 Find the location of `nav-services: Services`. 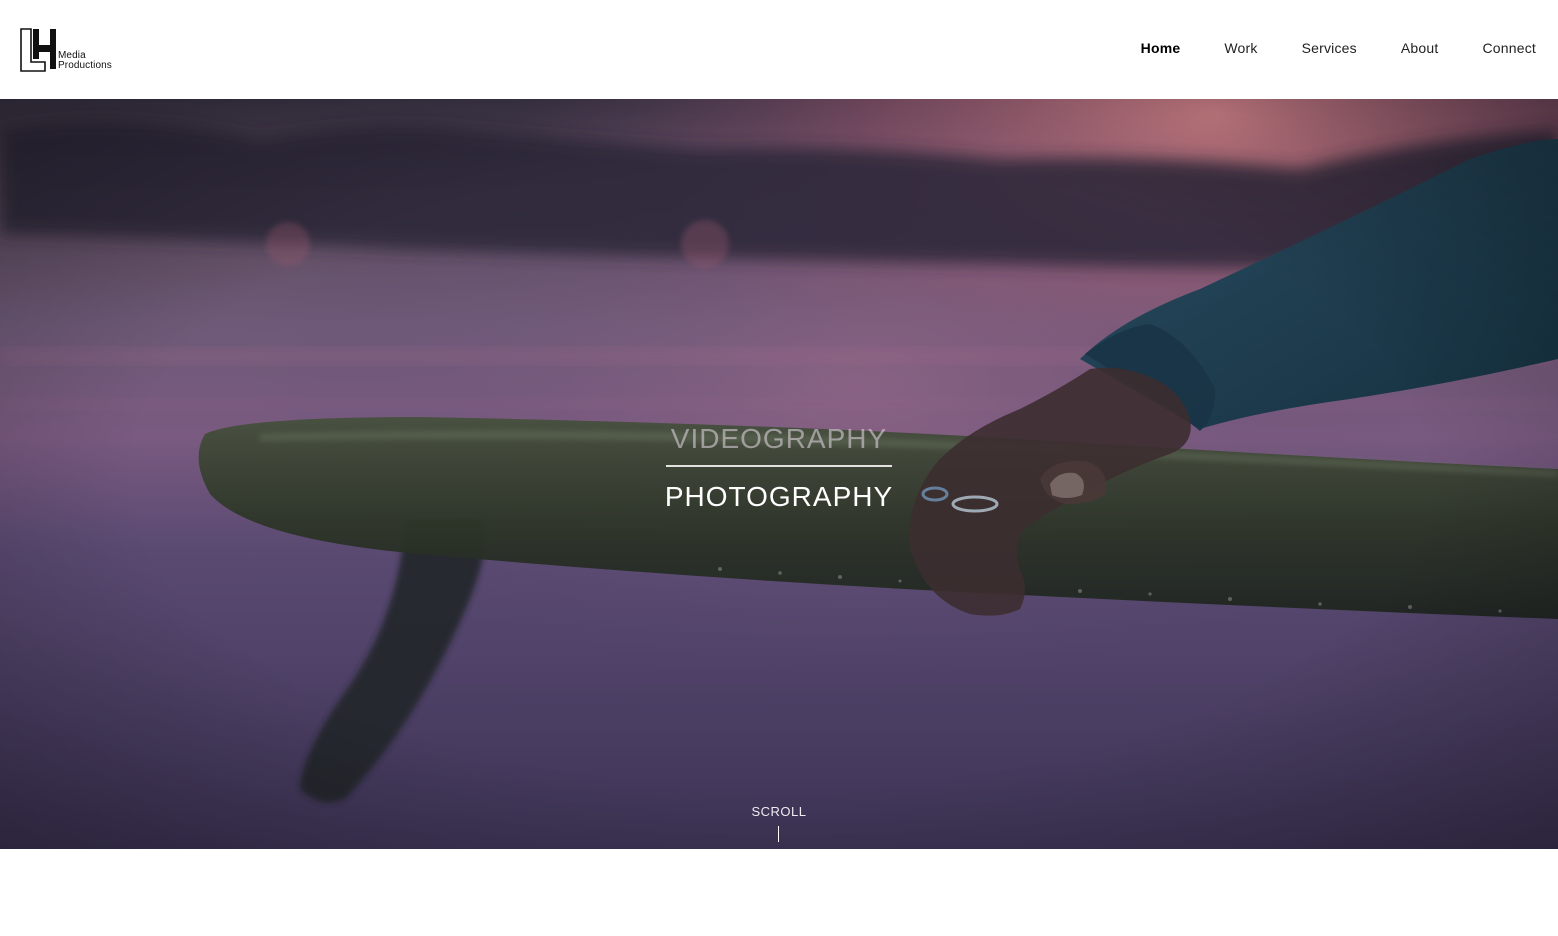

nav-services: Services is located at coordinates (1329, 48).